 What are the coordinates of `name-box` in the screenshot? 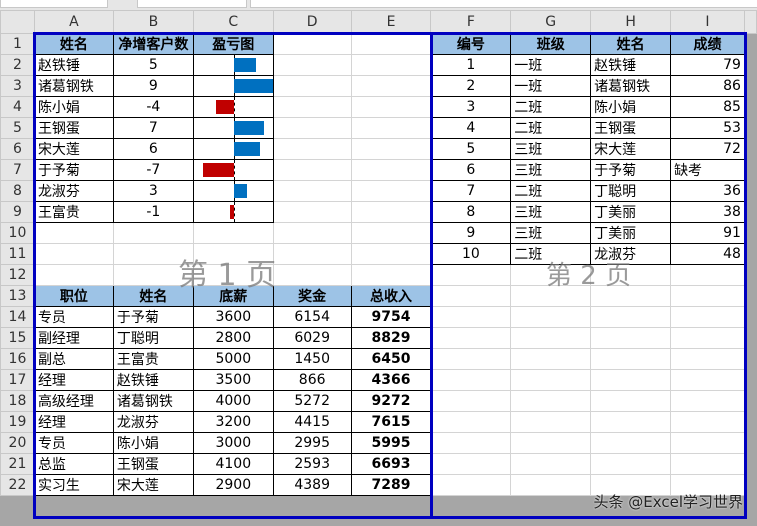 It's located at (54, 4).